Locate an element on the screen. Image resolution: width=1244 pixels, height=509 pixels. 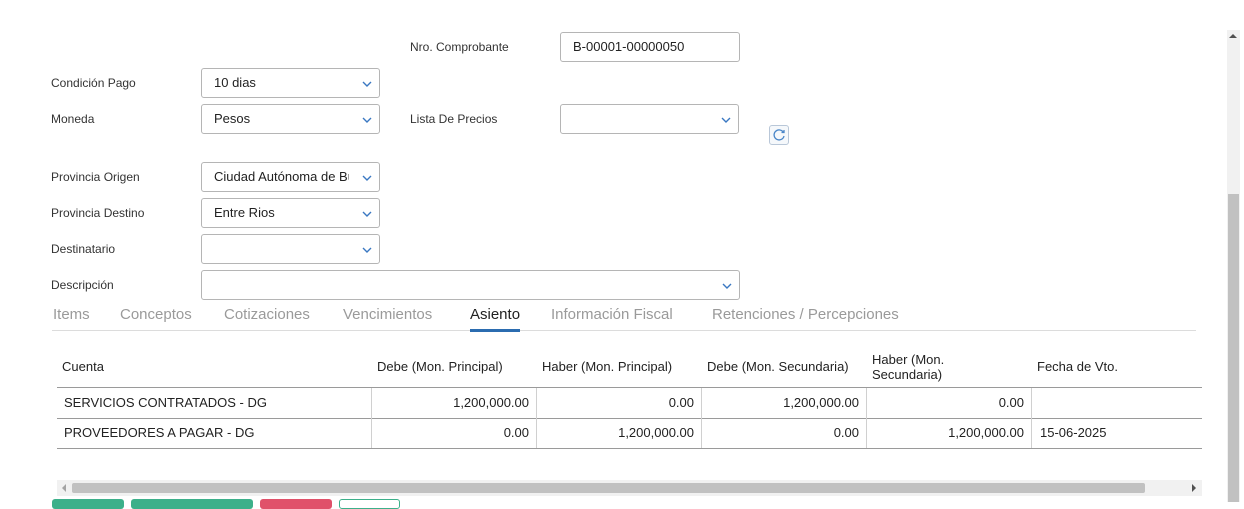
arrow-left-icon is located at coordinates (64, 488).